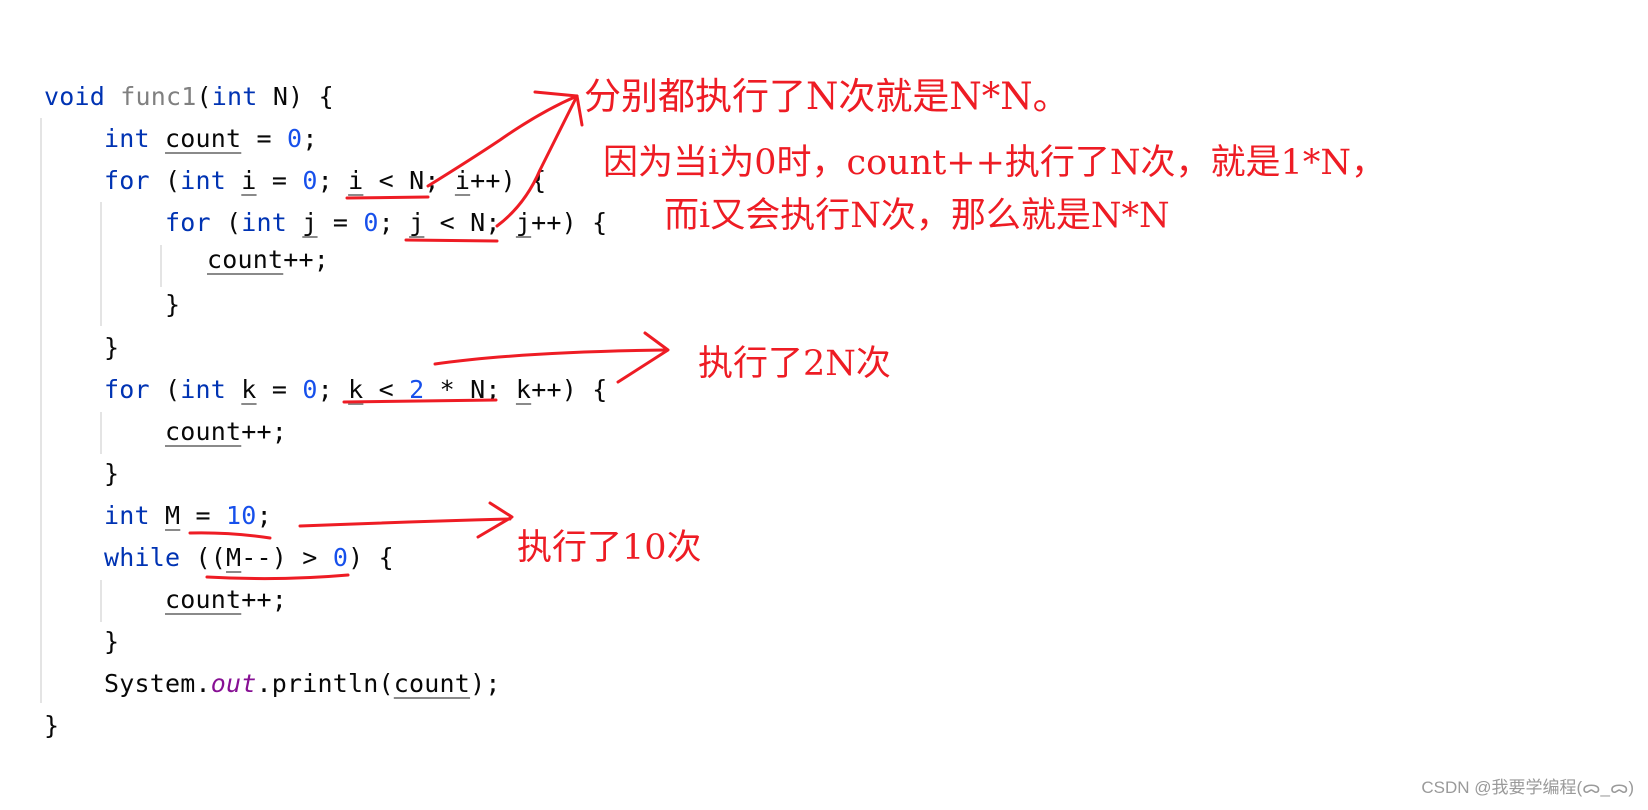  What do you see at coordinates (82, 96) in the screenshot?
I see `code-keyword: void` at bounding box center [82, 96].